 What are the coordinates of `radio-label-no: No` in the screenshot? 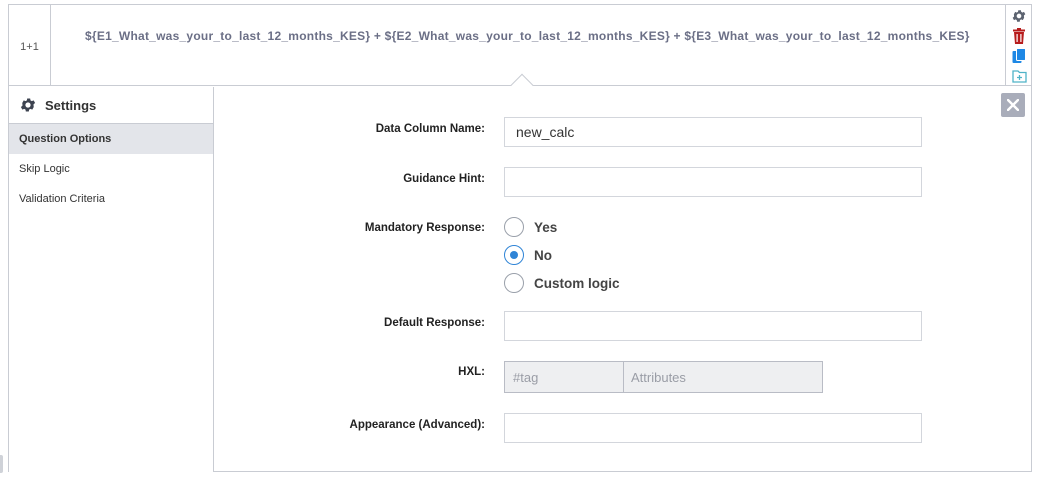 It's located at (543, 255).